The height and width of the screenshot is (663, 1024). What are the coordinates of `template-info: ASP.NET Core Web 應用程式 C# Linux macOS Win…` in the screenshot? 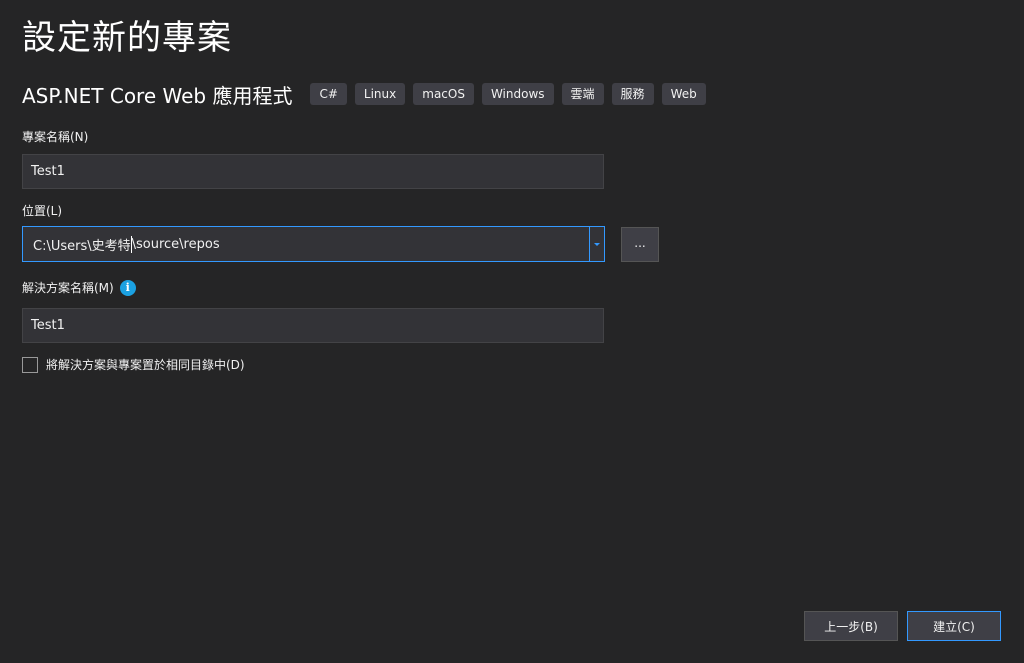 It's located at (368, 94).